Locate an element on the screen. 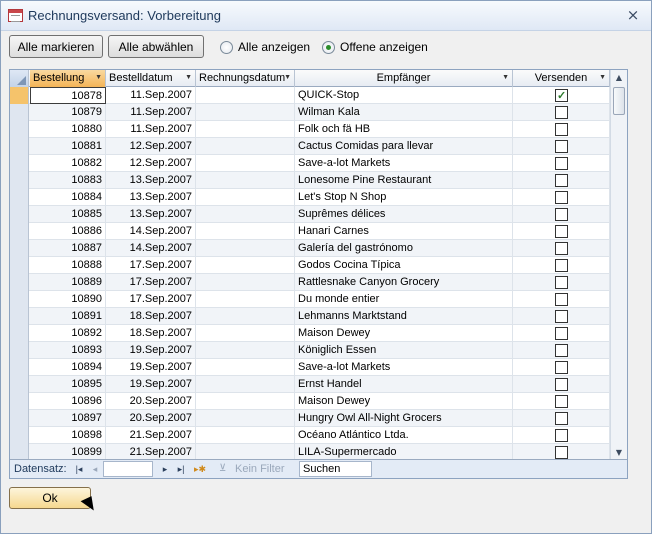 The height and width of the screenshot is (534, 652). order-date-cell: 17.Sep.2007 is located at coordinates (151, 282).